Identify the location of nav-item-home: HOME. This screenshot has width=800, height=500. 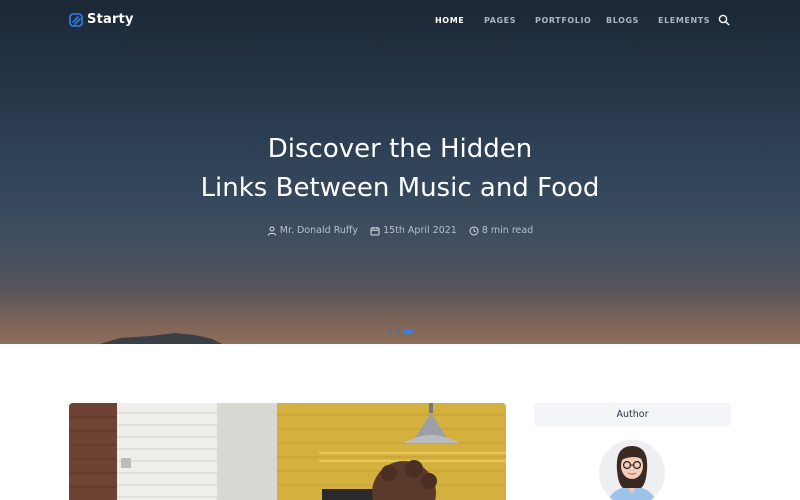
(449, 20).